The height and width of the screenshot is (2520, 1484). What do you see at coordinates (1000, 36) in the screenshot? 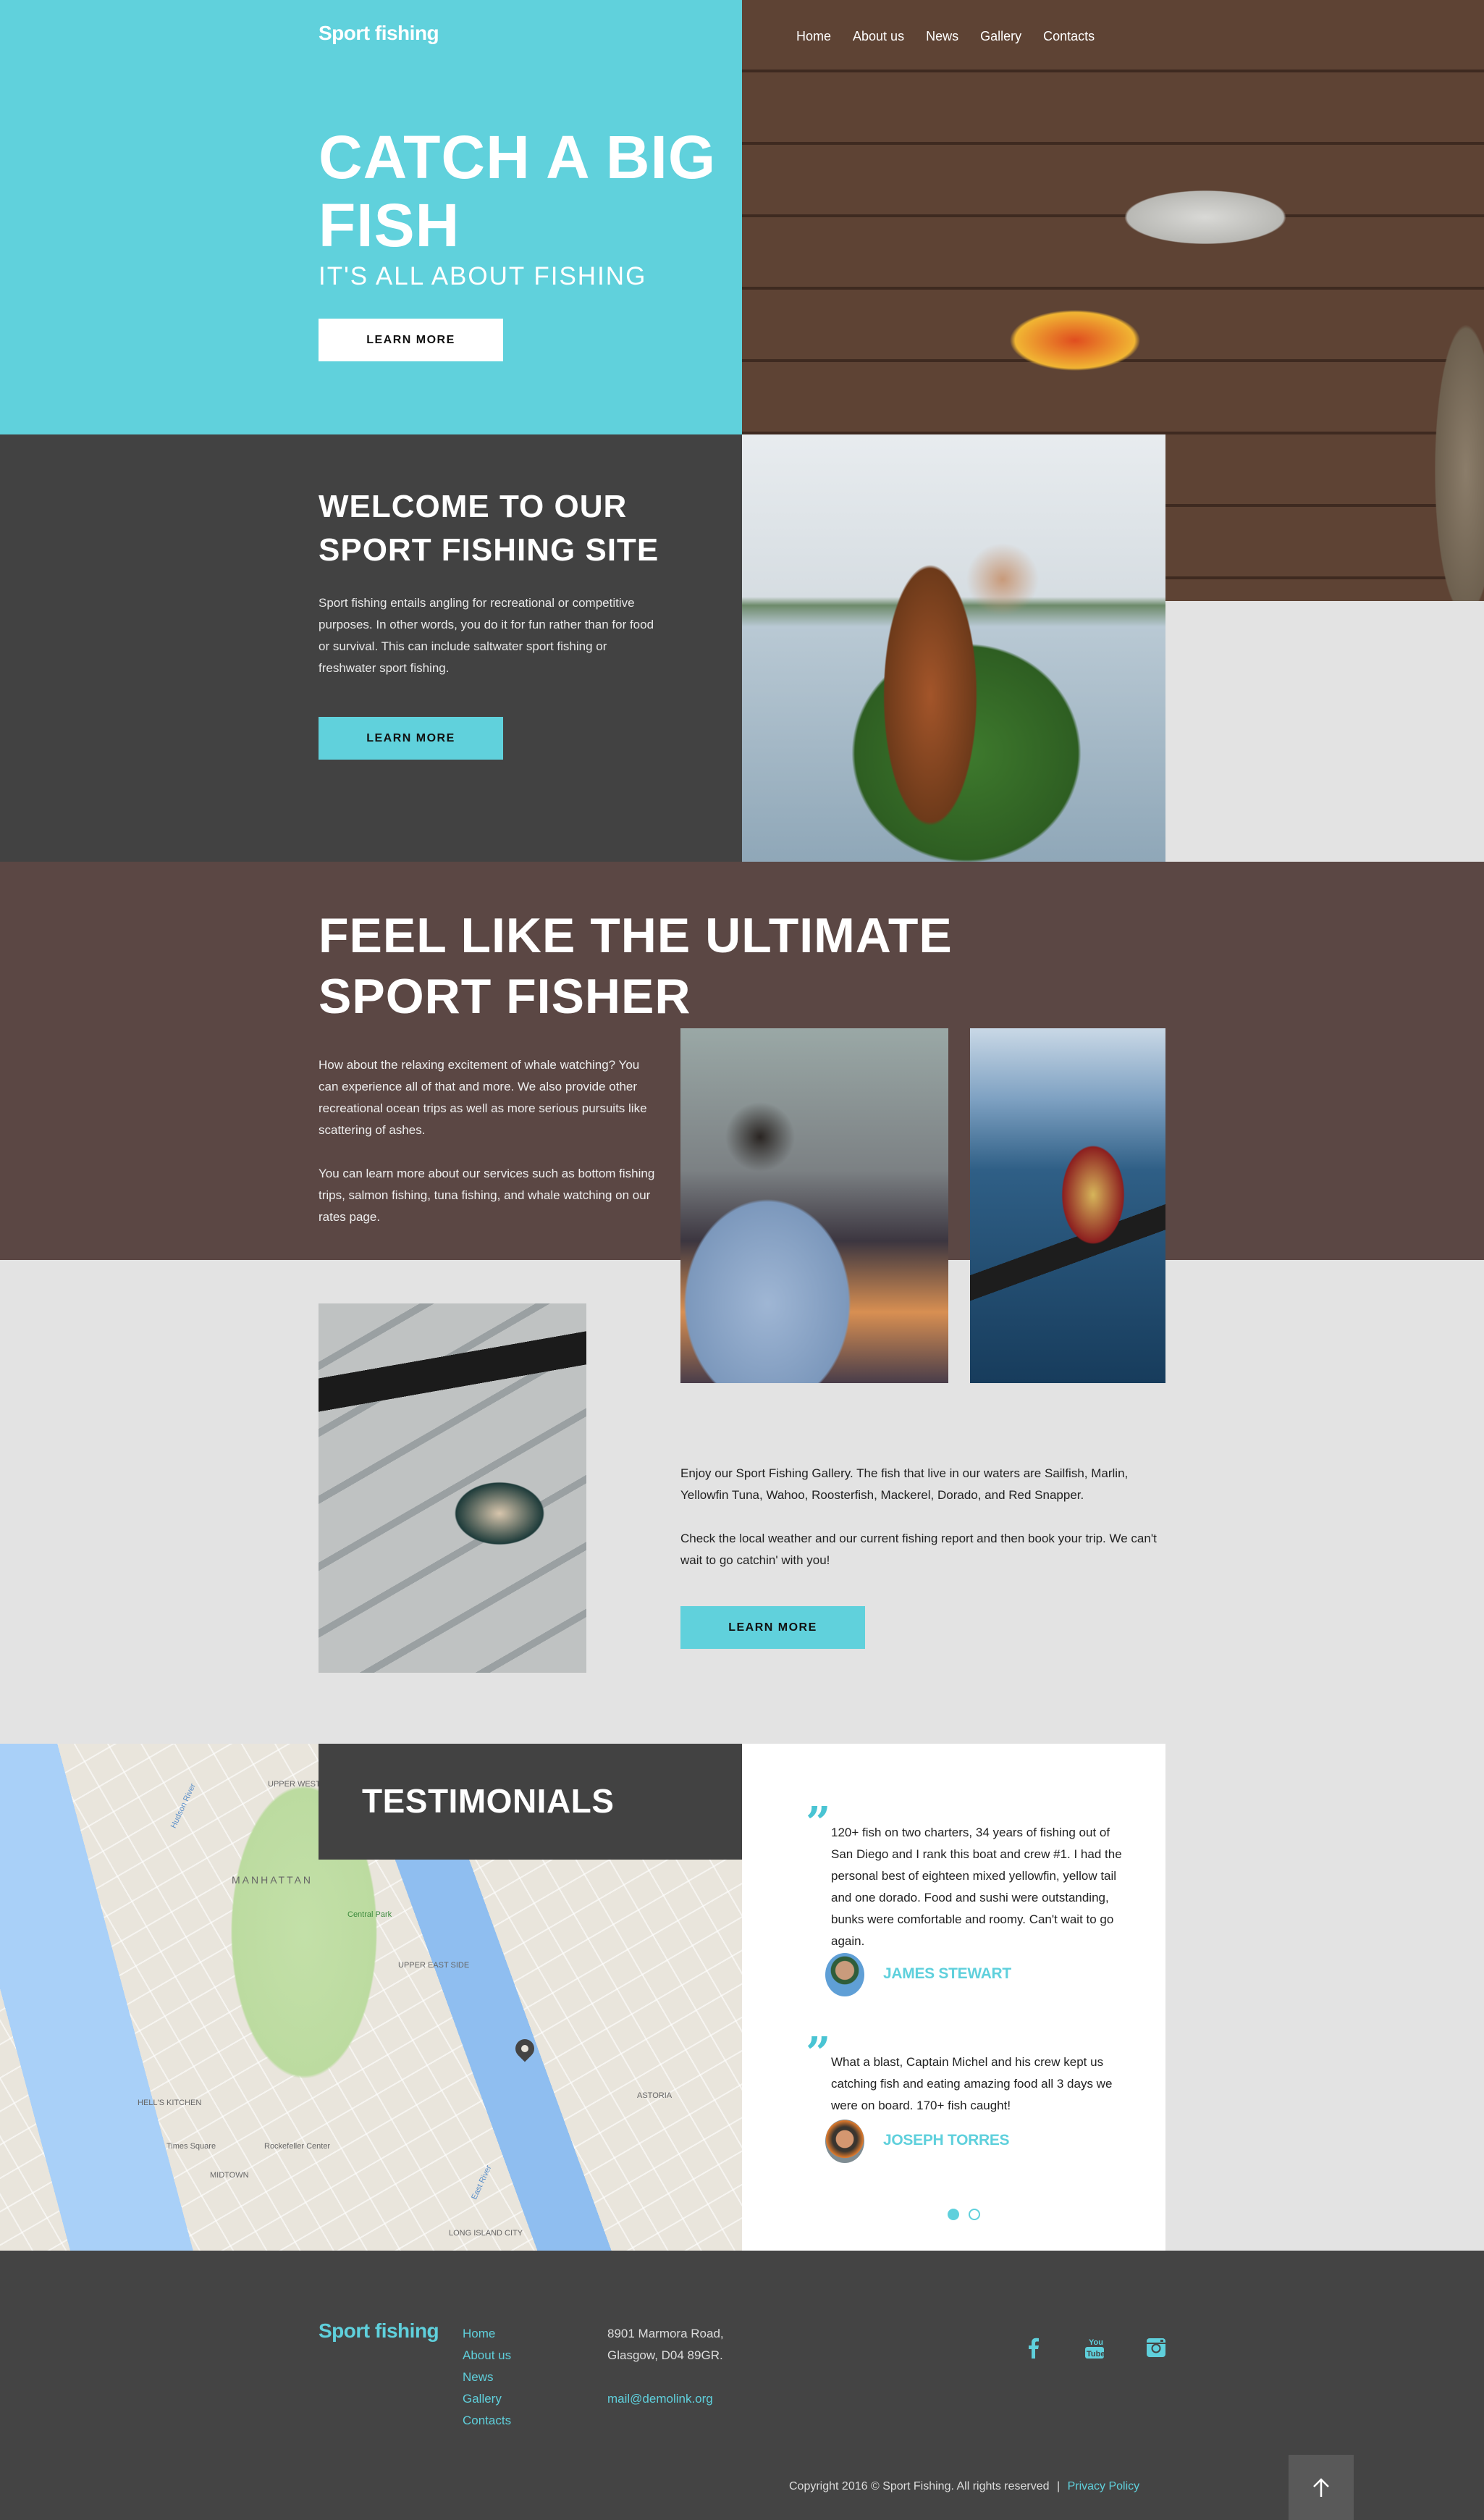
I see `nav-gallery: Gallery` at bounding box center [1000, 36].